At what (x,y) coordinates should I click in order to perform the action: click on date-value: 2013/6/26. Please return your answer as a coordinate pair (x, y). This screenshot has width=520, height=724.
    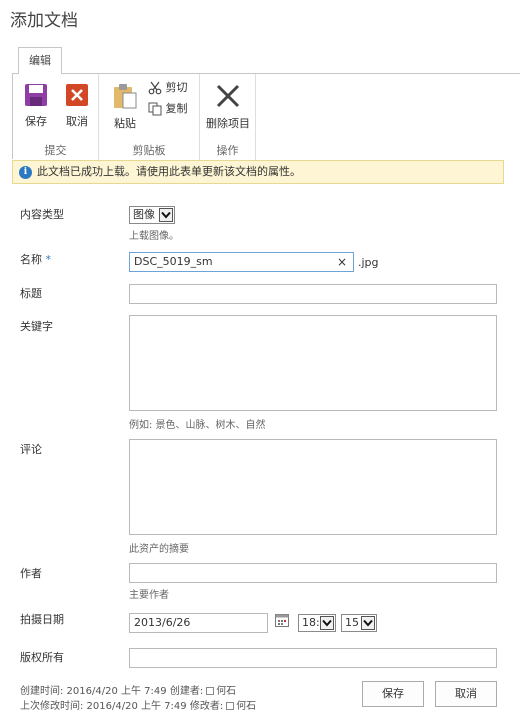
    Looking at the image, I should click on (162, 622).